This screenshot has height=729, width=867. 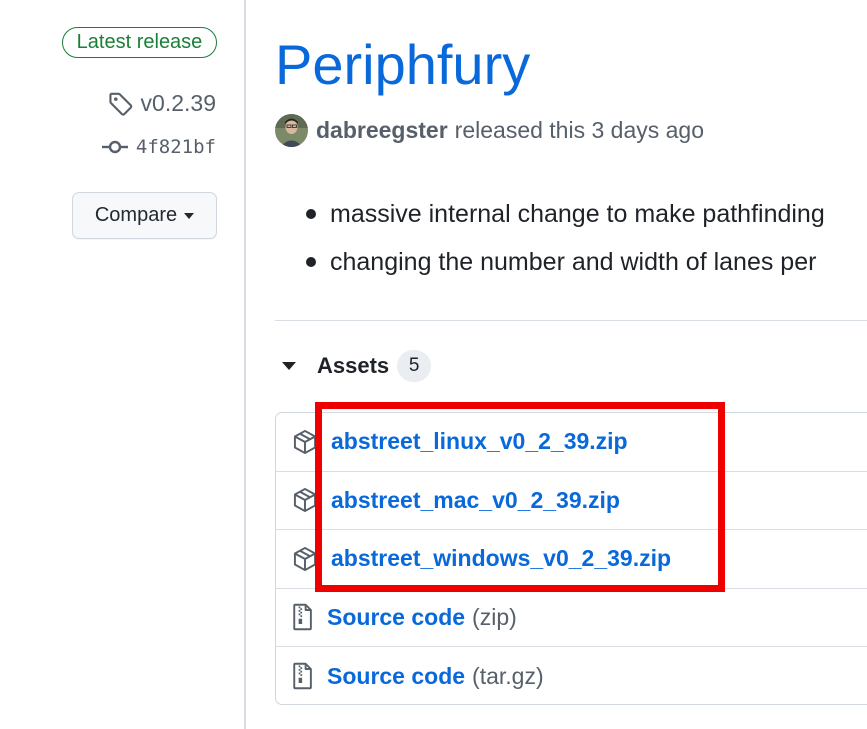 What do you see at coordinates (571, 675) in the screenshot?
I see `asset-row-source-targz: Source code (tar.gz)` at bounding box center [571, 675].